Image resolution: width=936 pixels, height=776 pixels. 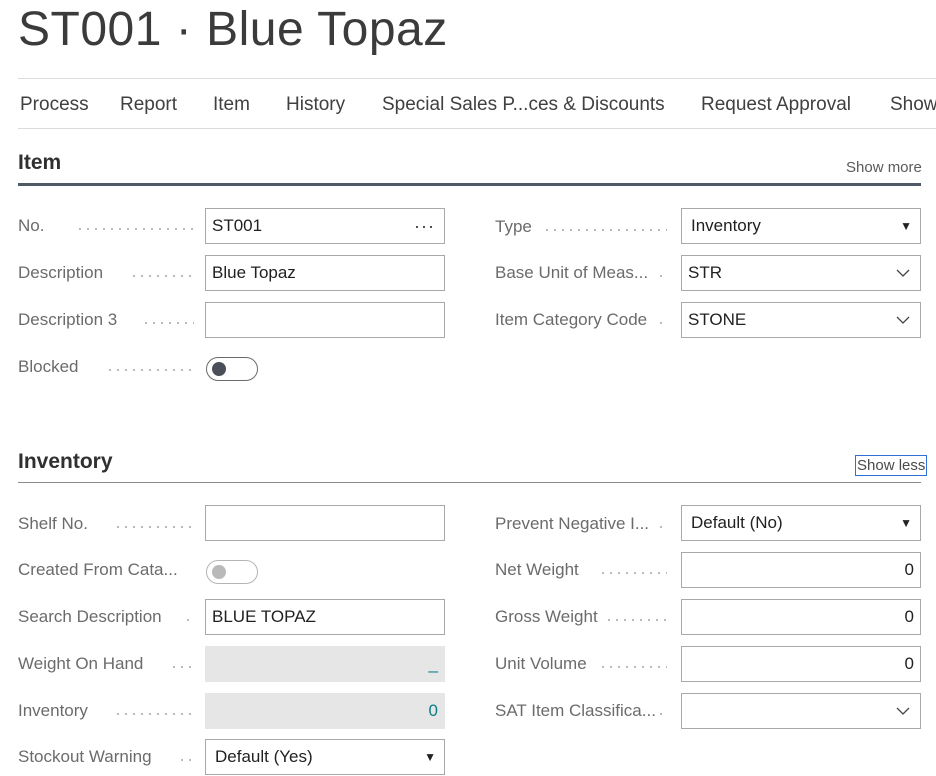 What do you see at coordinates (315, 103) in the screenshot?
I see `action-history: History` at bounding box center [315, 103].